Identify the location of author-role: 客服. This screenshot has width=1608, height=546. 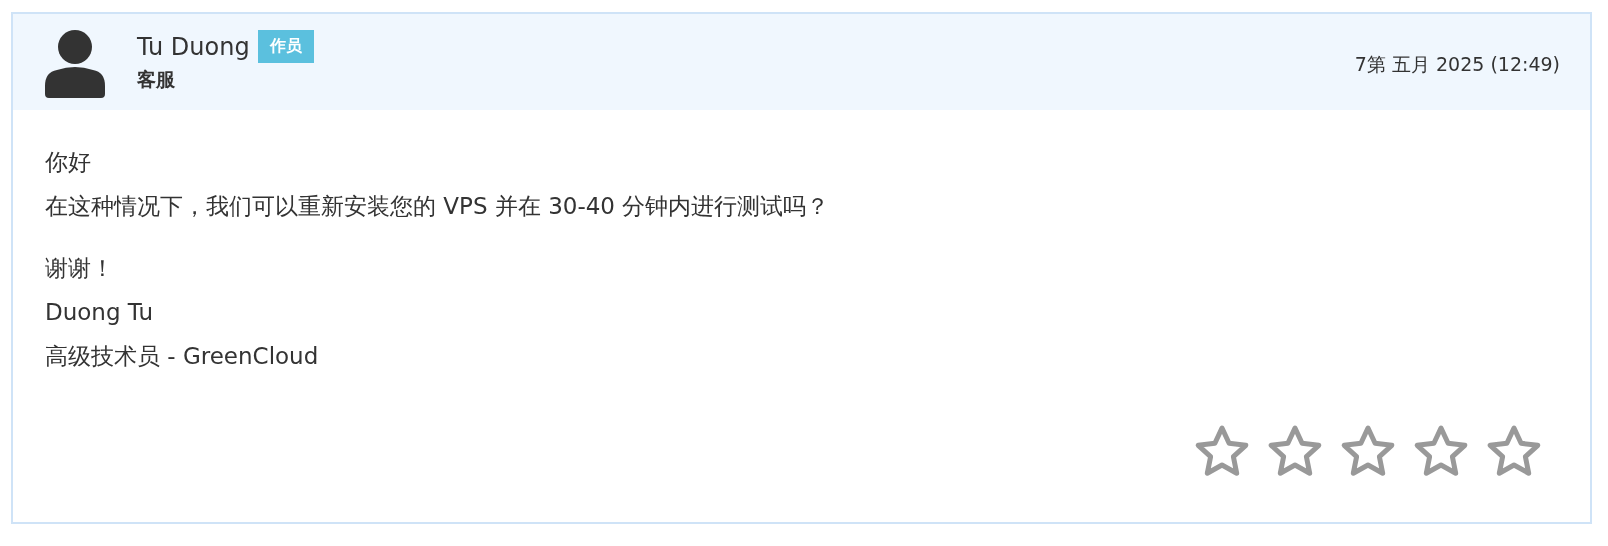
(156, 79).